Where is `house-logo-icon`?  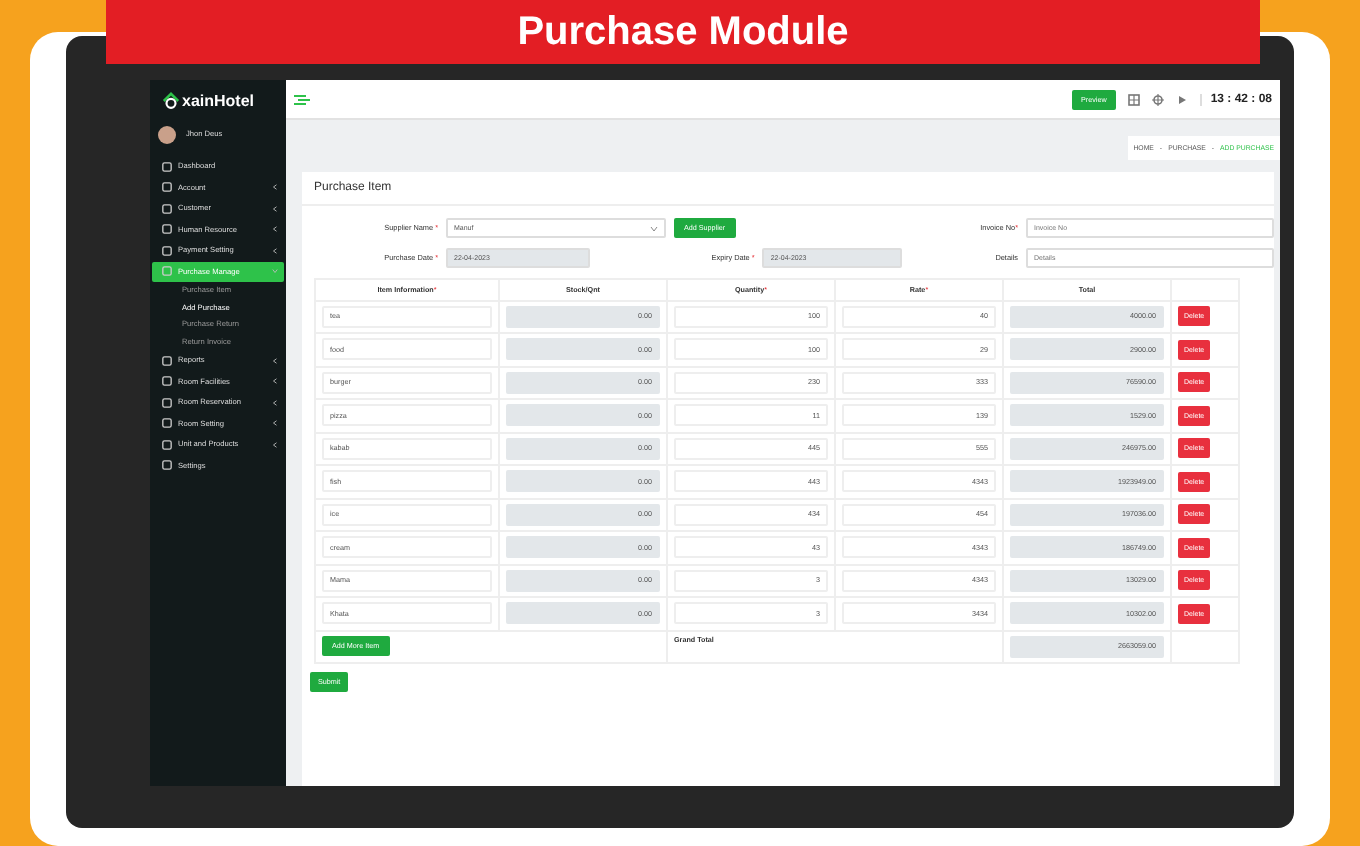
house-logo-icon is located at coordinates (171, 100).